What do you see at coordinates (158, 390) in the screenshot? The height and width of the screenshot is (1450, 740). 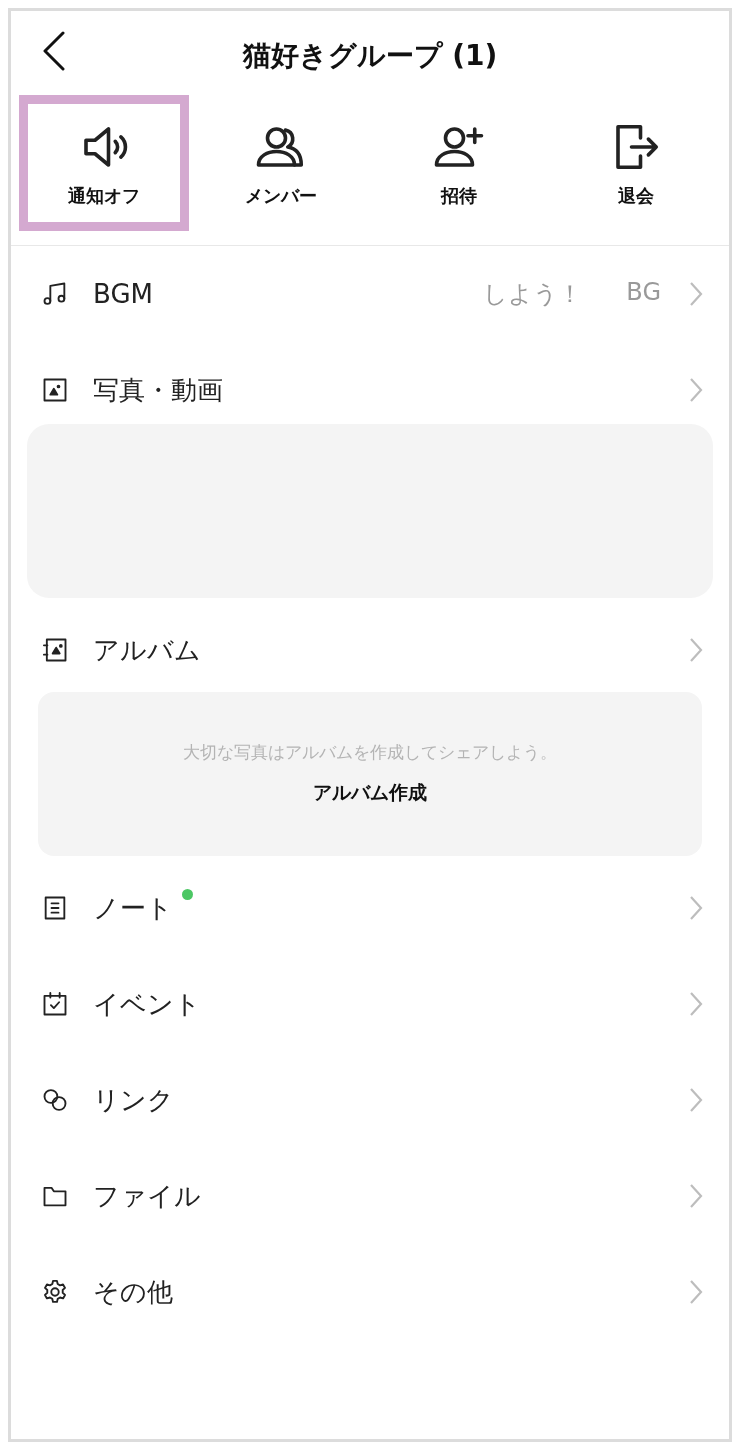 I see `menu-label: 写真・動画` at bounding box center [158, 390].